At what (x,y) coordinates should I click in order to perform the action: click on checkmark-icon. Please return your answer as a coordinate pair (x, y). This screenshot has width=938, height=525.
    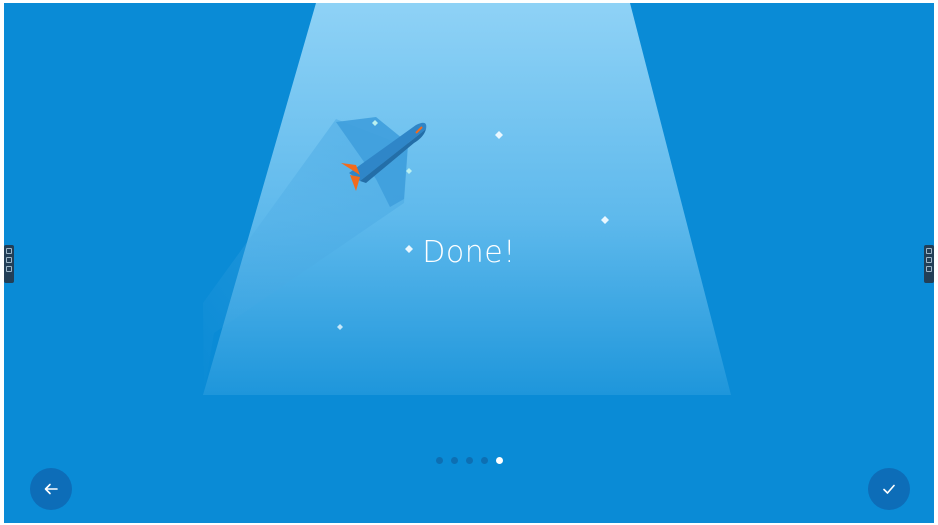
    Looking at the image, I should click on (889, 489).